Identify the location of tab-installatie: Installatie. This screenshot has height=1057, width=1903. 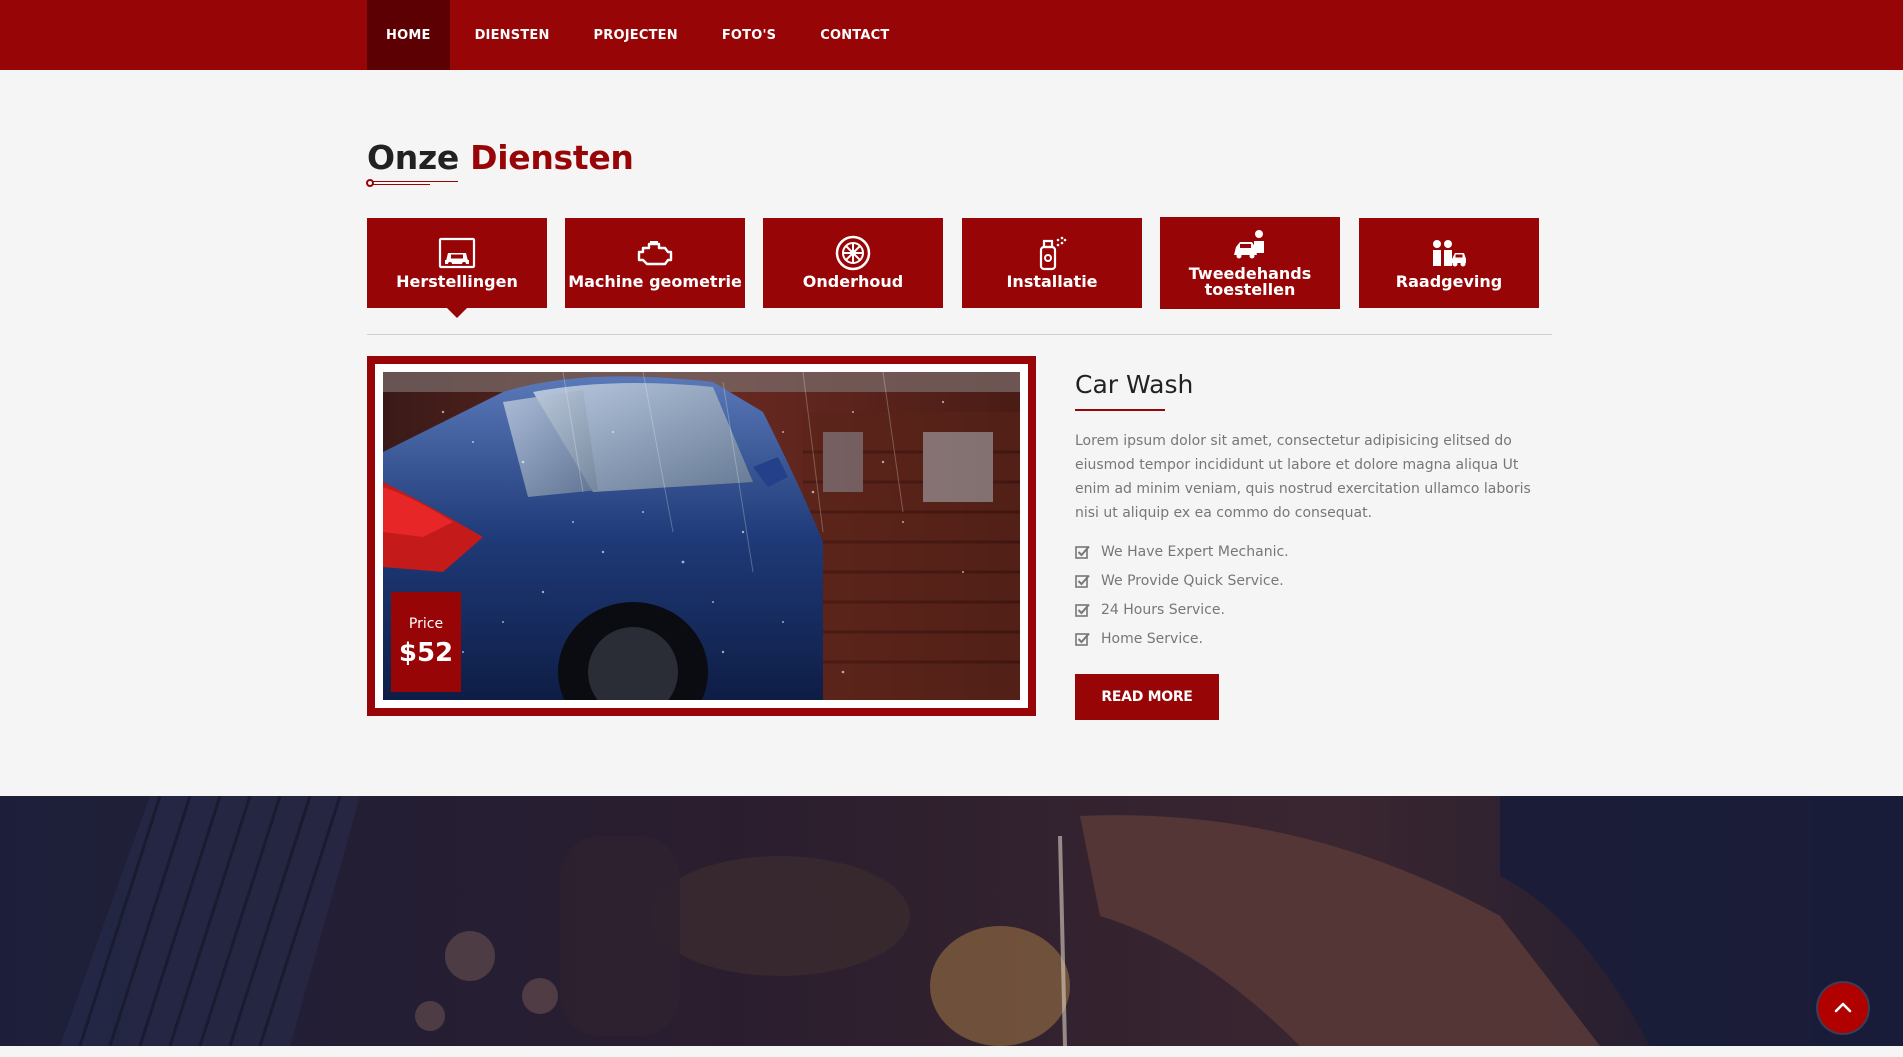
(1052, 263).